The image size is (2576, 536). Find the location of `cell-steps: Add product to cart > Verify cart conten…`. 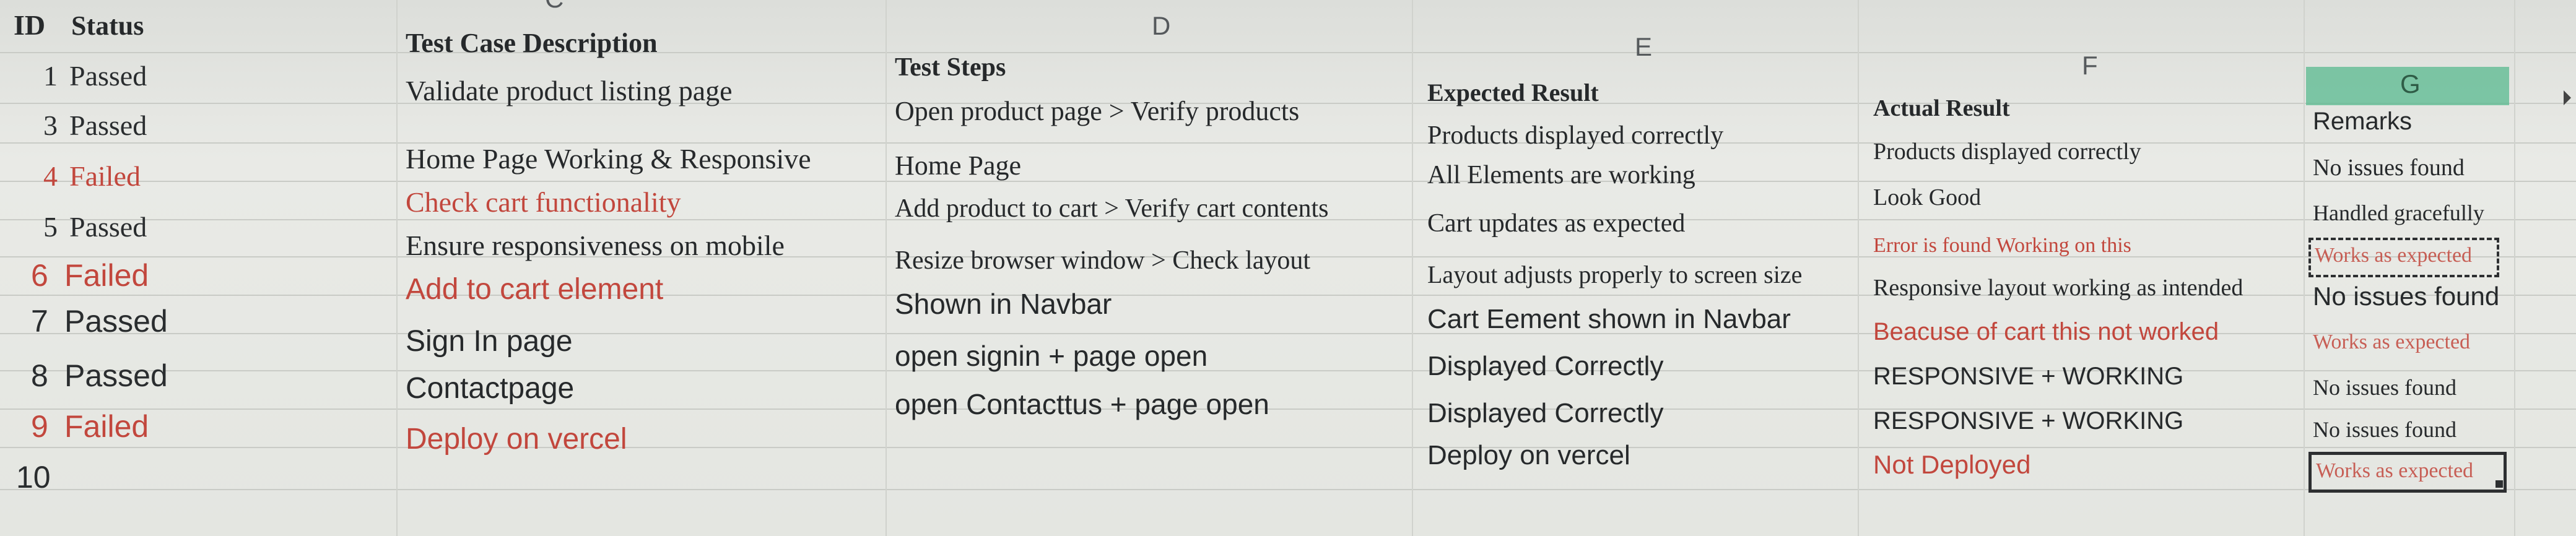

cell-steps: Add product to cart > Verify cart conten… is located at coordinates (1112, 209).